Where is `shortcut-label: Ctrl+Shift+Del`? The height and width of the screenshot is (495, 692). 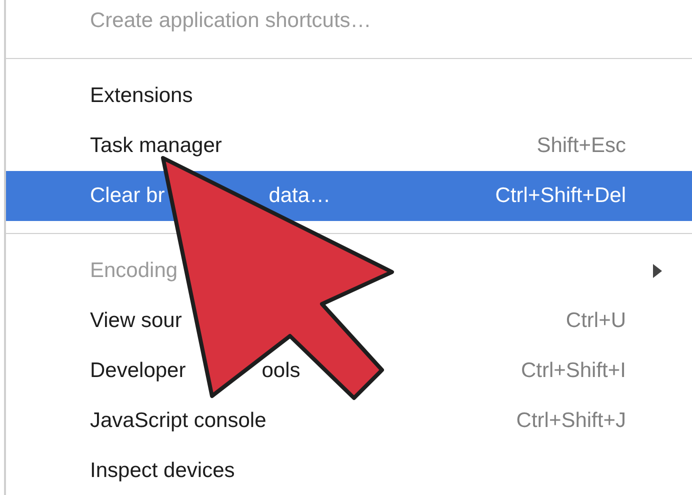
shortcut-label: Ctrl+Shift+Del is located at coordinates (560, 196).